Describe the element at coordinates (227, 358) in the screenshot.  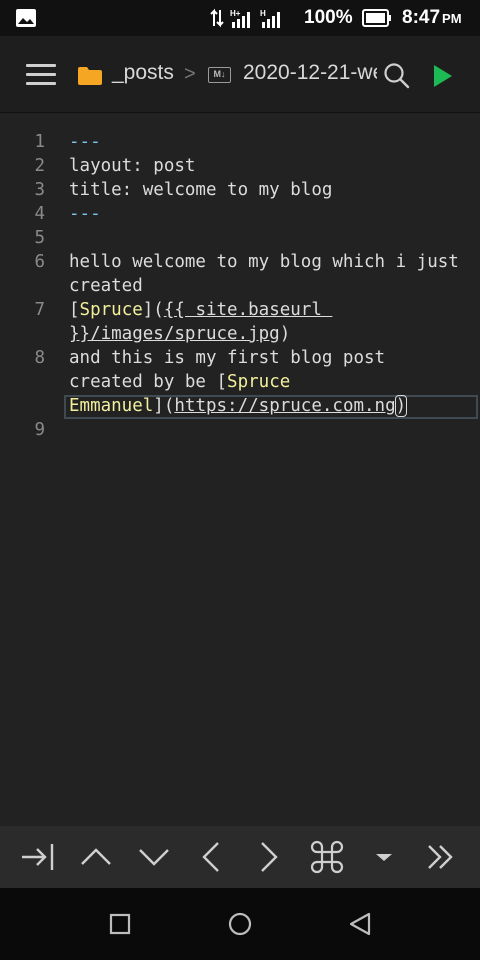
I see `line-text: and this is my first blog post` at that location.